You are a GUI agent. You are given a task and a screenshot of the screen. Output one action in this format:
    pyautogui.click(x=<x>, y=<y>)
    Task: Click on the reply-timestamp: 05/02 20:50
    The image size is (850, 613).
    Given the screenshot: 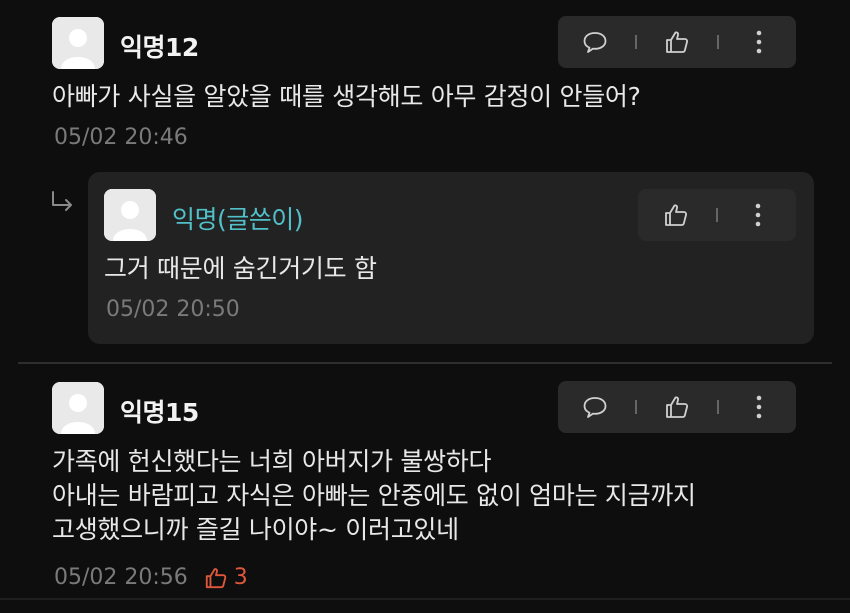 What is the action you would take?
    pyautogui.click(x=173, y=309)
    